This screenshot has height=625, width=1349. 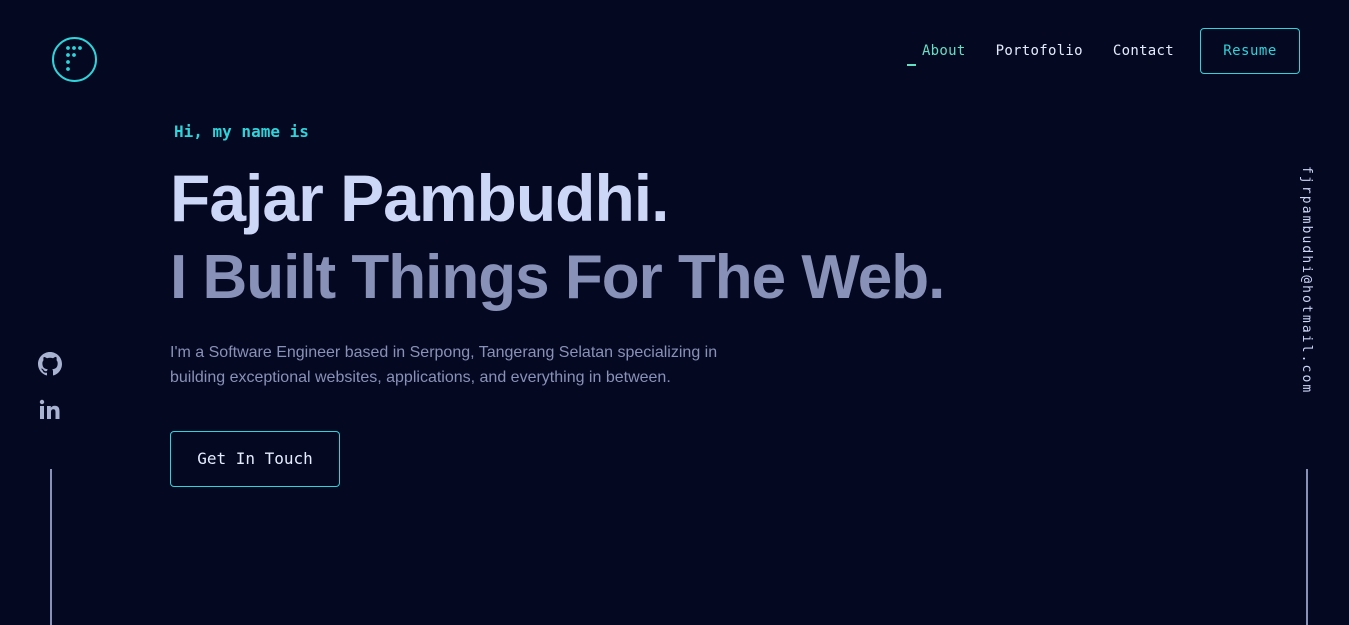 I want to click on linkedin-link, so click(x=50, y=410).